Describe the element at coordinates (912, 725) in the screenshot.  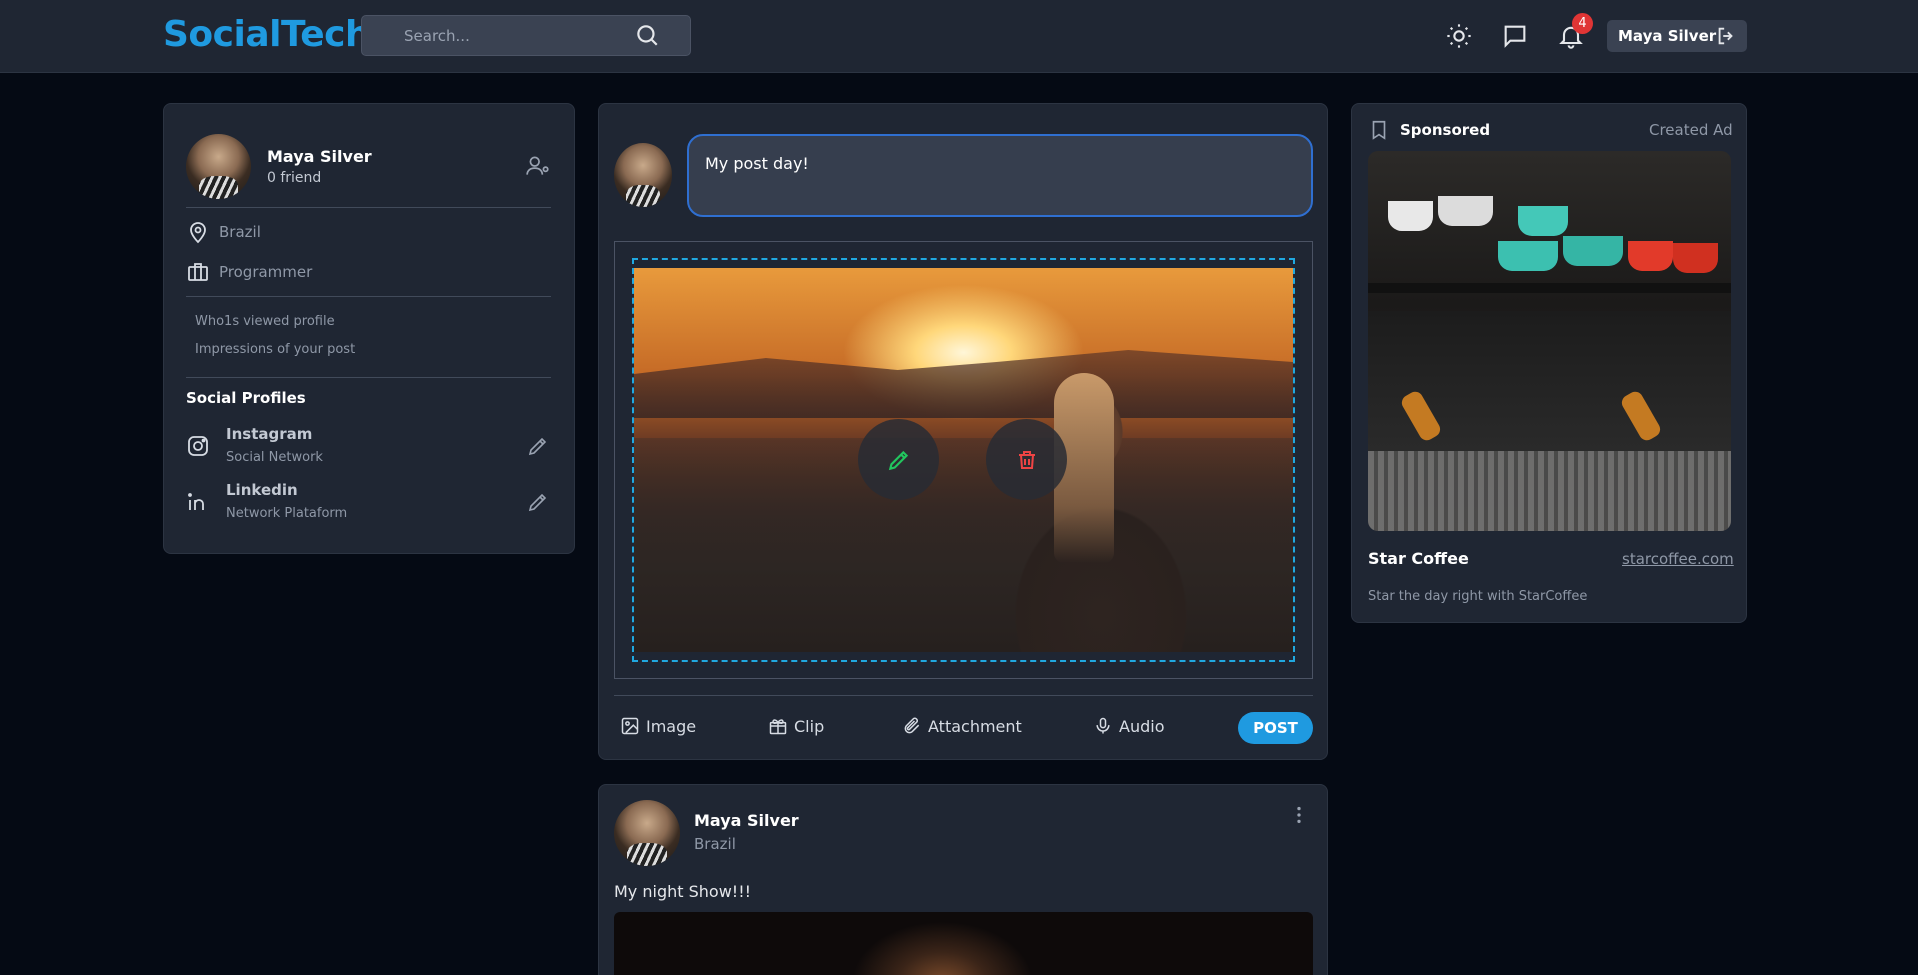
I see `paperclip-icon` at that location.